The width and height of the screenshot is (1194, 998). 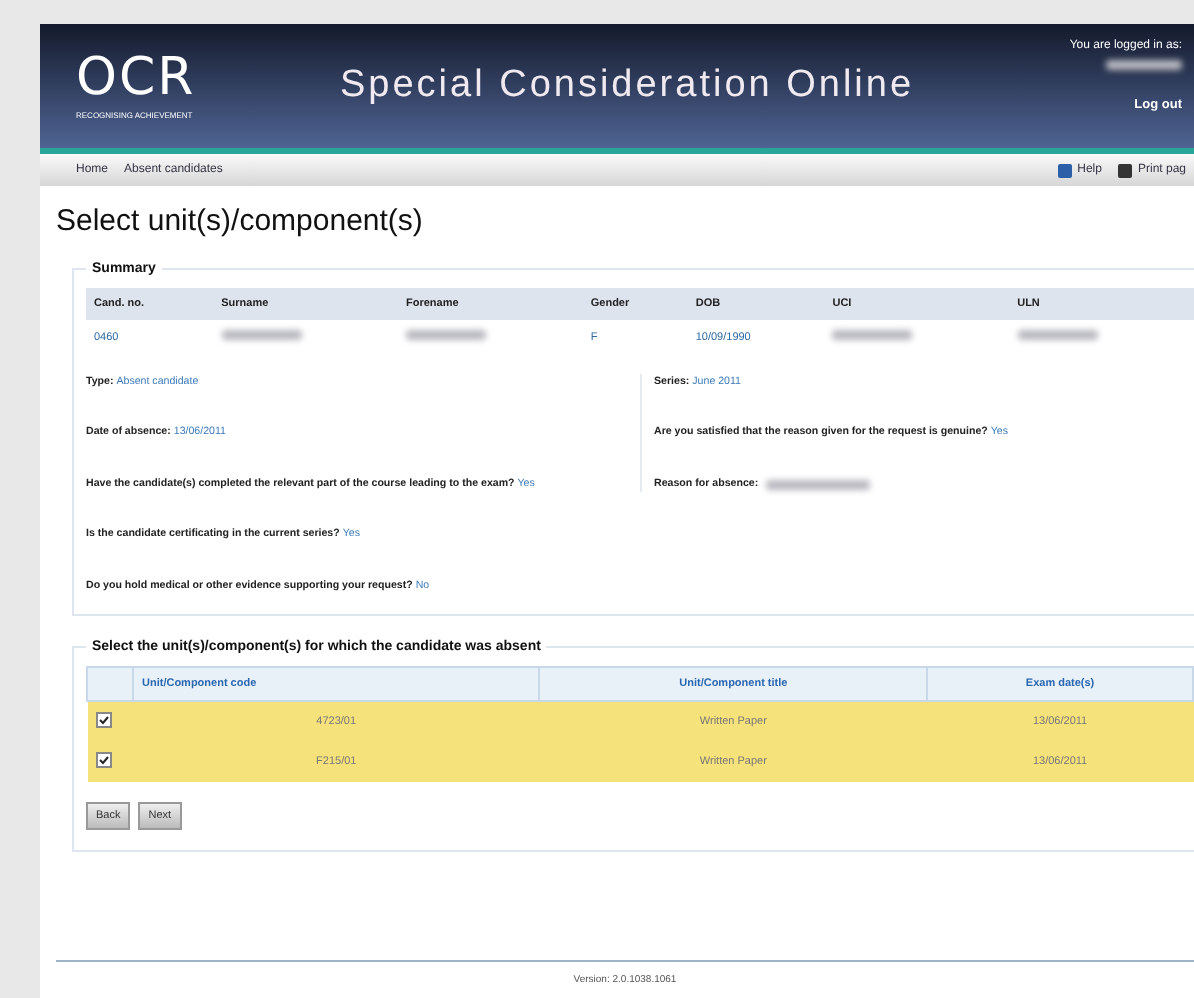 I want to click on logo: OCR, so click(x=137, y=78).